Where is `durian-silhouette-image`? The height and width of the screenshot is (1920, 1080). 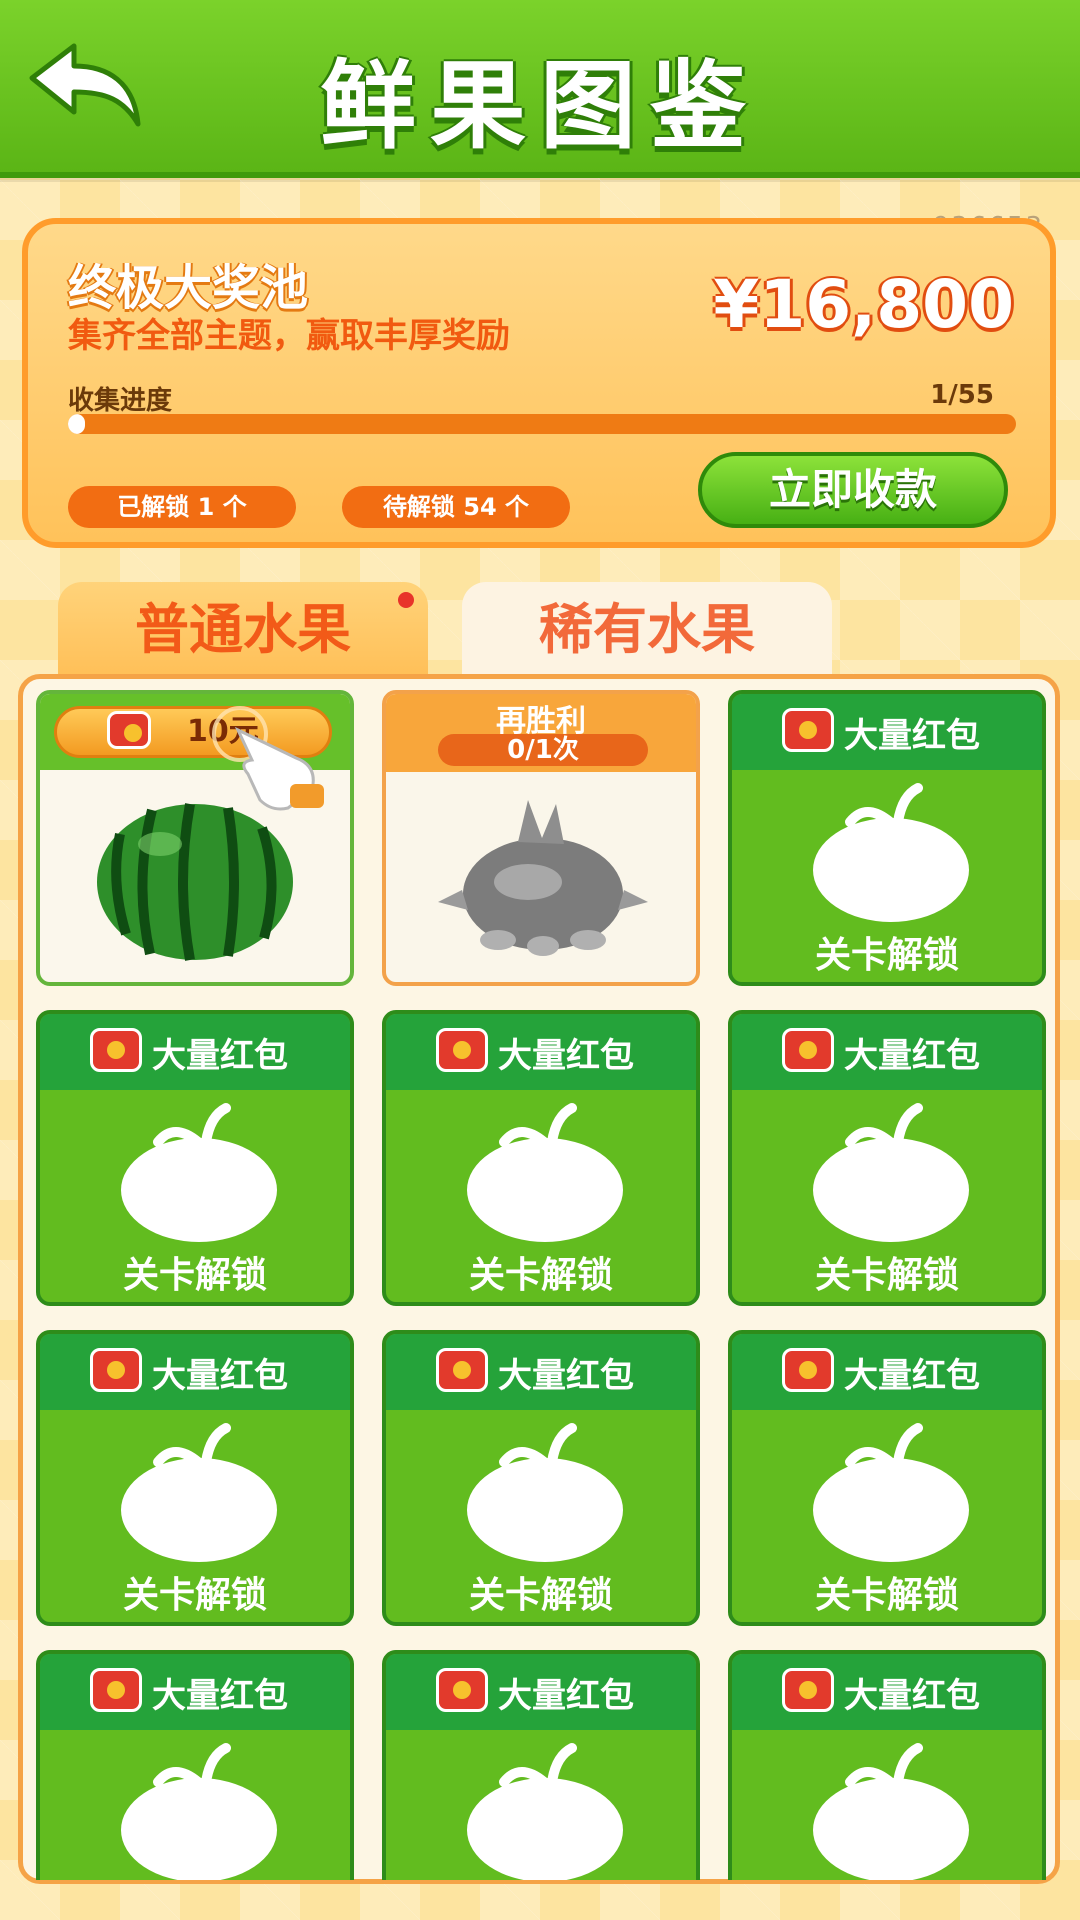
durian-silhouette-image is located at coordinates (543, 878).